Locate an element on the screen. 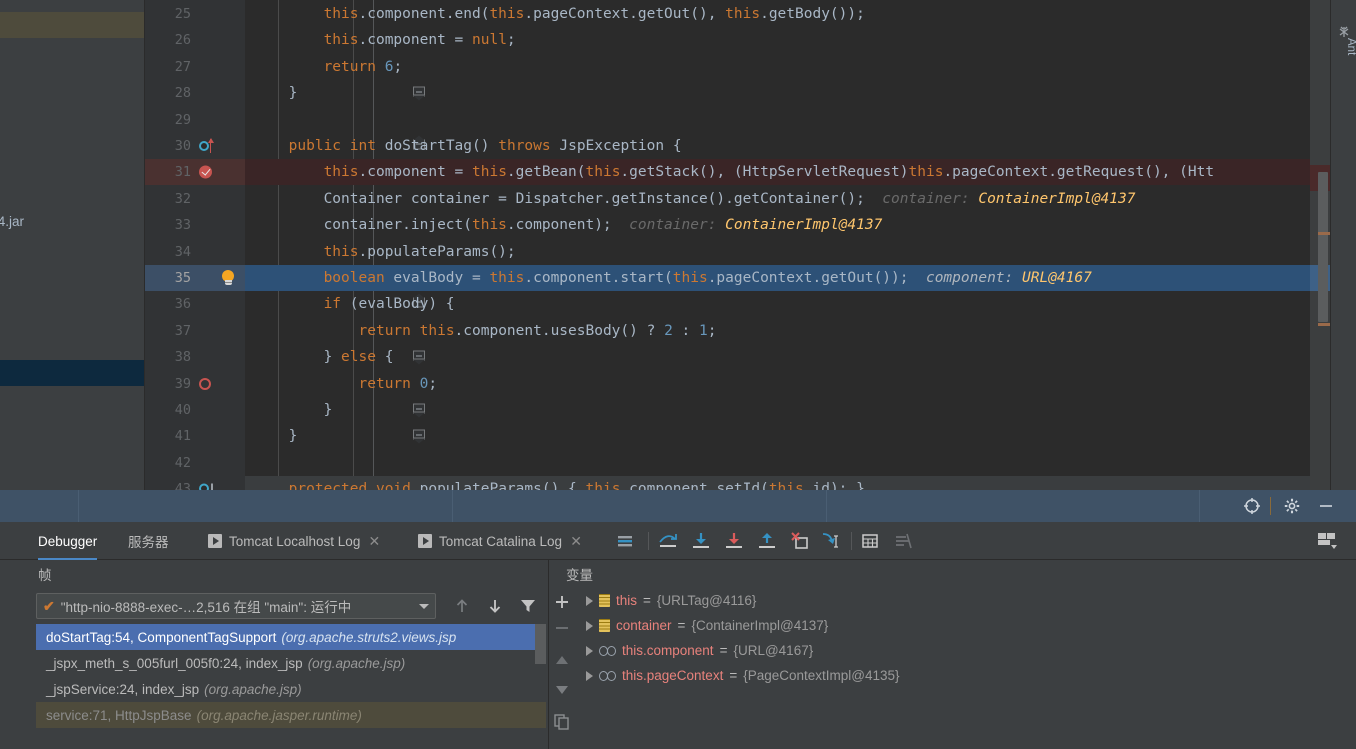  gutter-line: 34 is located at coordinates (195, 252).